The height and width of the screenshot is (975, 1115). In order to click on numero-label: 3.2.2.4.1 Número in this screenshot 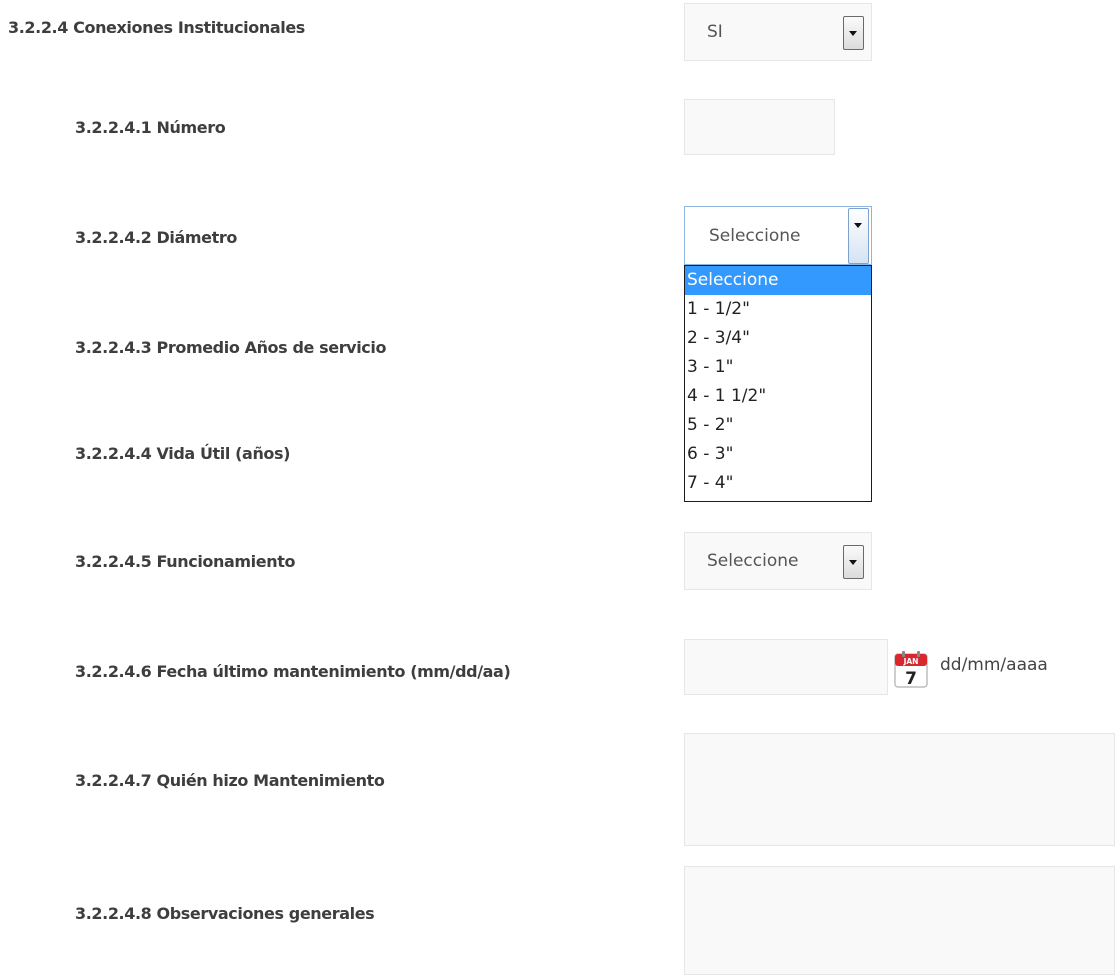, I will do `click(150, 127)`.